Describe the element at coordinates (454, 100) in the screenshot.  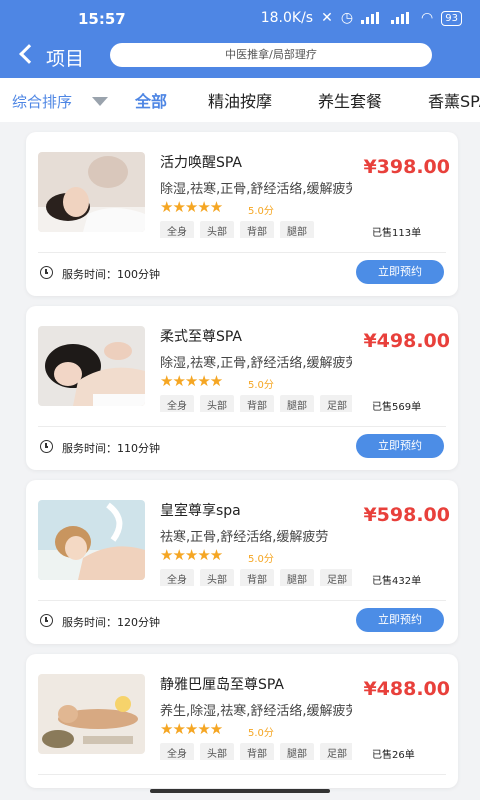
I see `tab-aroma-spa: 香薰SPA` at that location.